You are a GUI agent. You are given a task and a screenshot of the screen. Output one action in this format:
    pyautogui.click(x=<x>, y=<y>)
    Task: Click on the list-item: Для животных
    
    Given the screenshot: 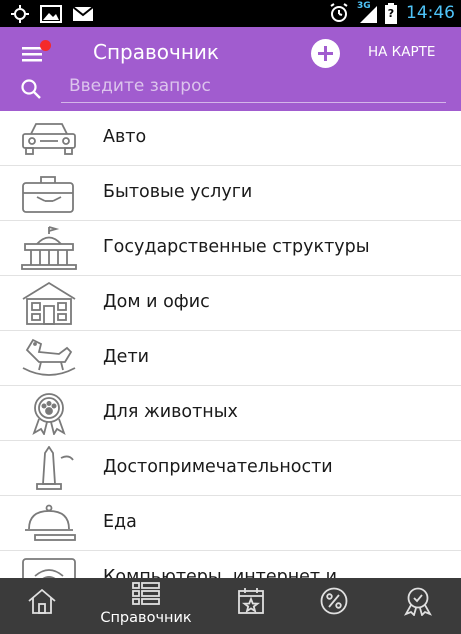 What is the action you would take?
    pyautogui.click(x=230, y=413)
    